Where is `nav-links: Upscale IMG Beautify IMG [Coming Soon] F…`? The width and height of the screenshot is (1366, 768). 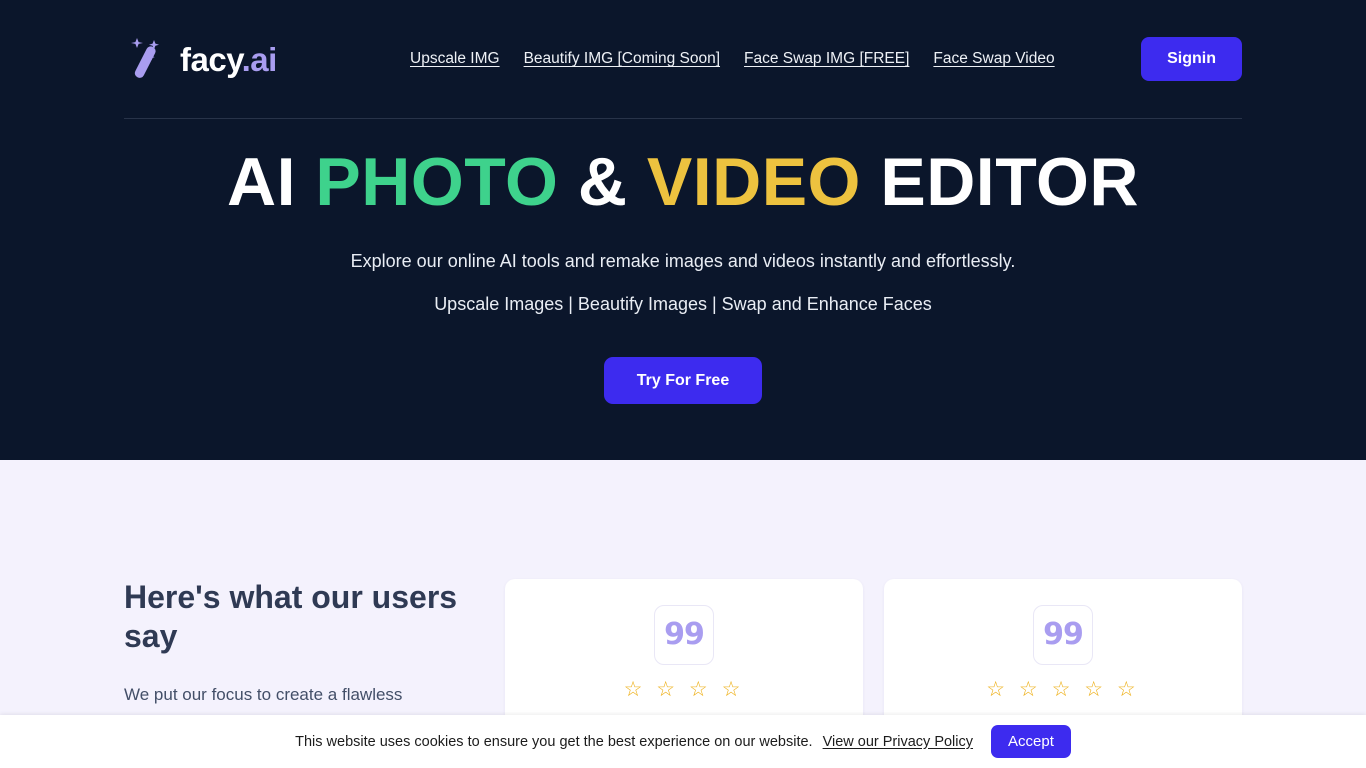
nav-links: Upscale IMG Beautify IMG [Coming Soon] F… is located at coordinates (769, 59).